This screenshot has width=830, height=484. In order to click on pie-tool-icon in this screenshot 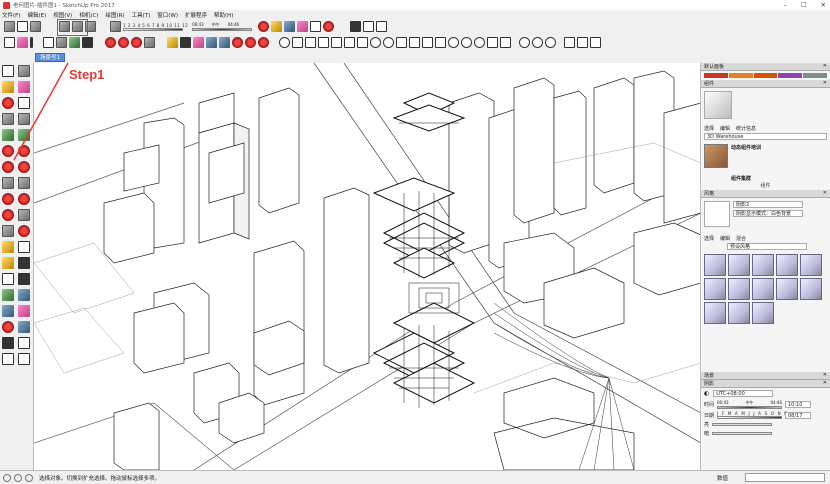, I will do `click(24, 167)`.